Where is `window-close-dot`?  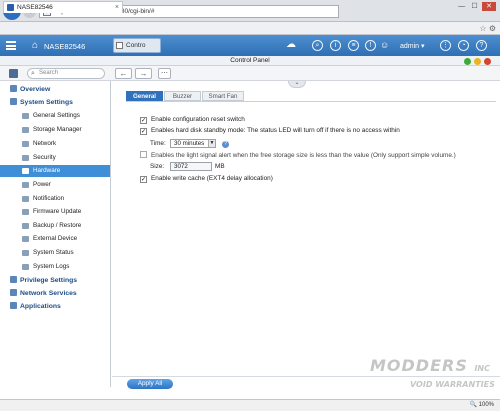 window-close-dot is located at coordinates (487, 61).